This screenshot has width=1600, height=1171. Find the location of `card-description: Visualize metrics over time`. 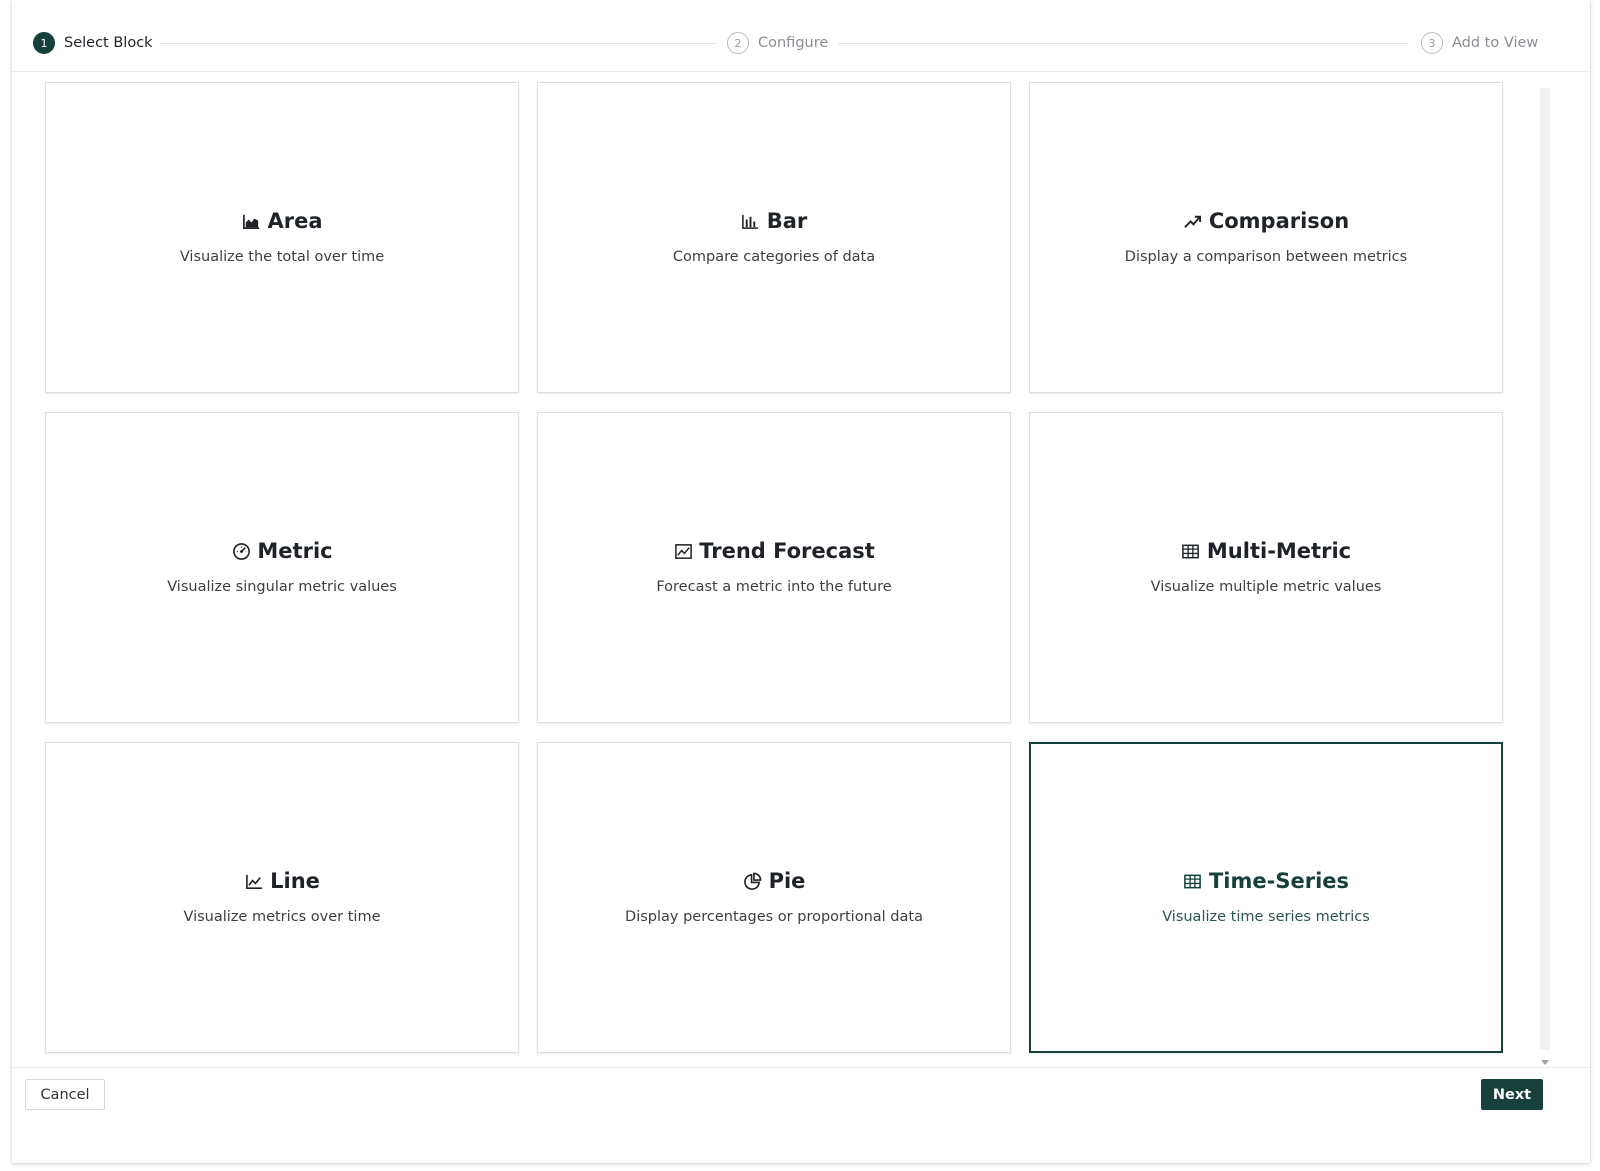

card-description: Visualize metrics over time is located at coordinates (282, 916).